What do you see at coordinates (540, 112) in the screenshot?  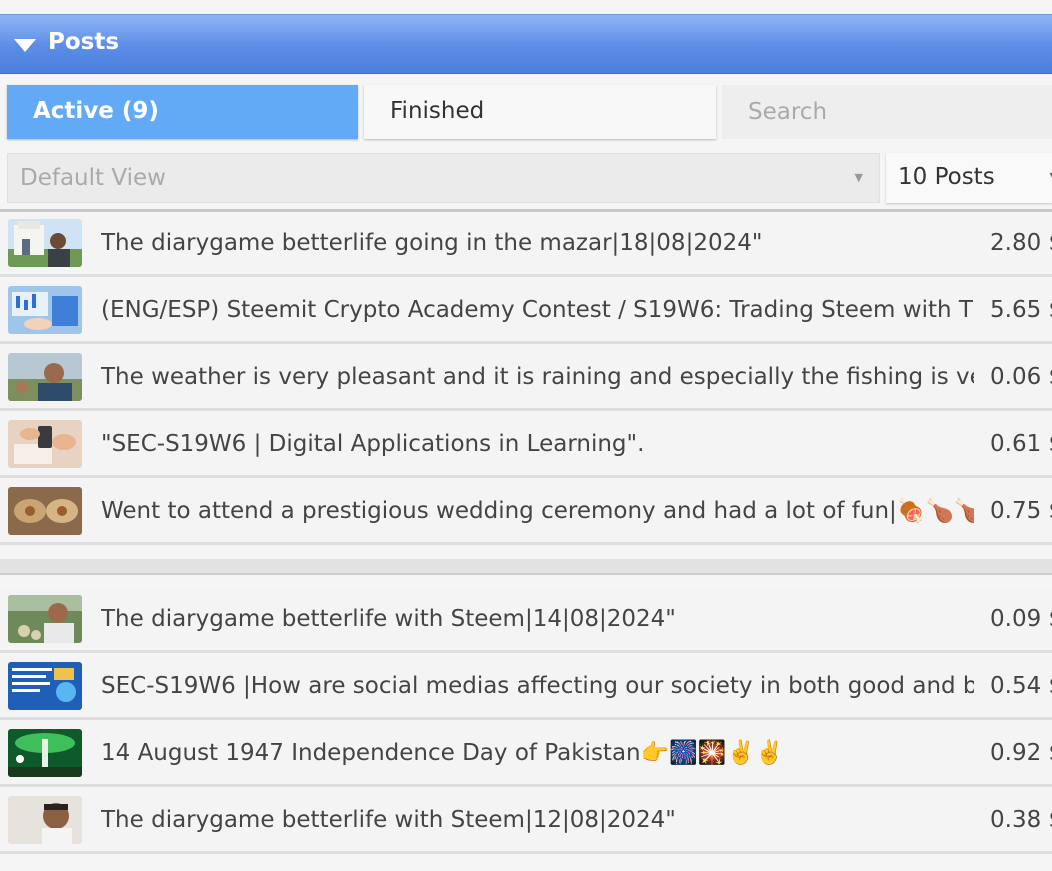 I see `tab-finished: Finished` at bounding box center [540, 112].